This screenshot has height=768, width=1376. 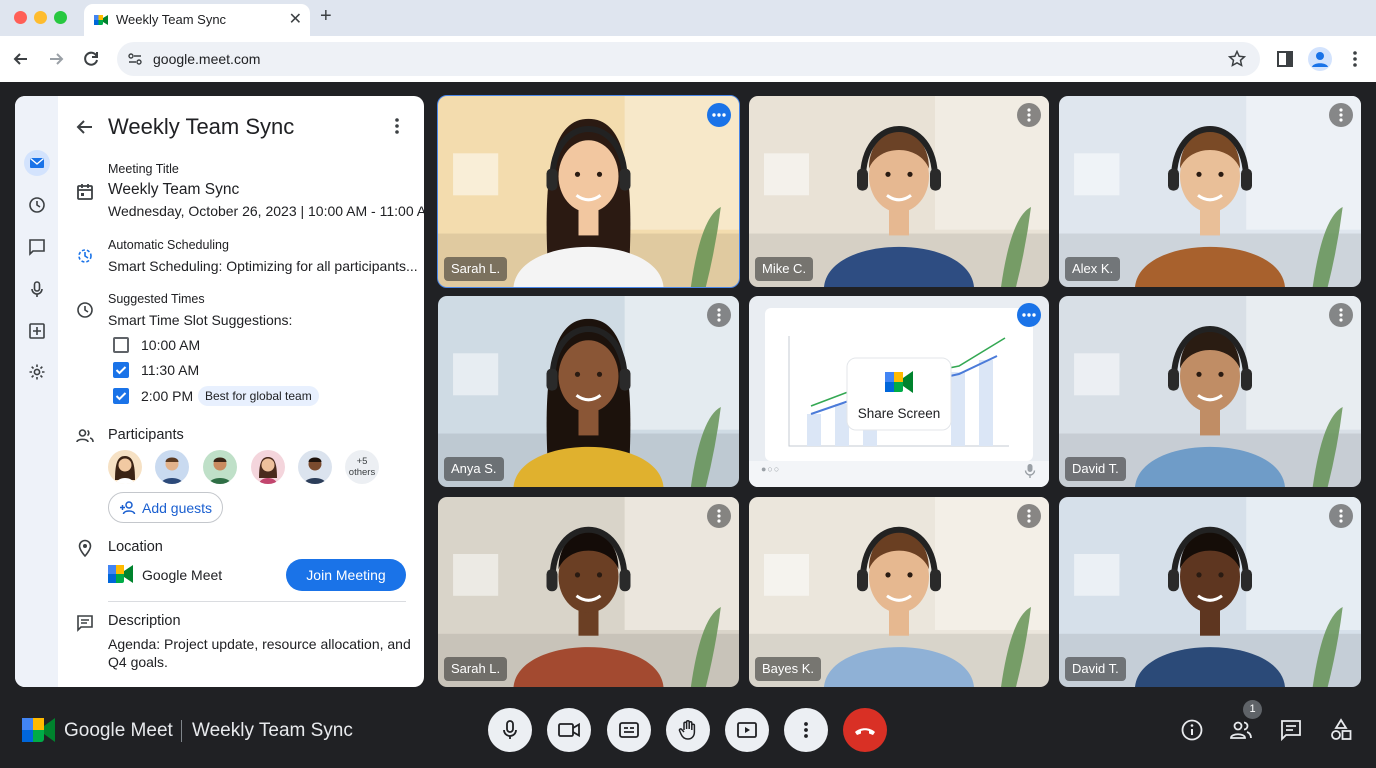 I want to click on window-zoom-button, so click(x=60, y=17).